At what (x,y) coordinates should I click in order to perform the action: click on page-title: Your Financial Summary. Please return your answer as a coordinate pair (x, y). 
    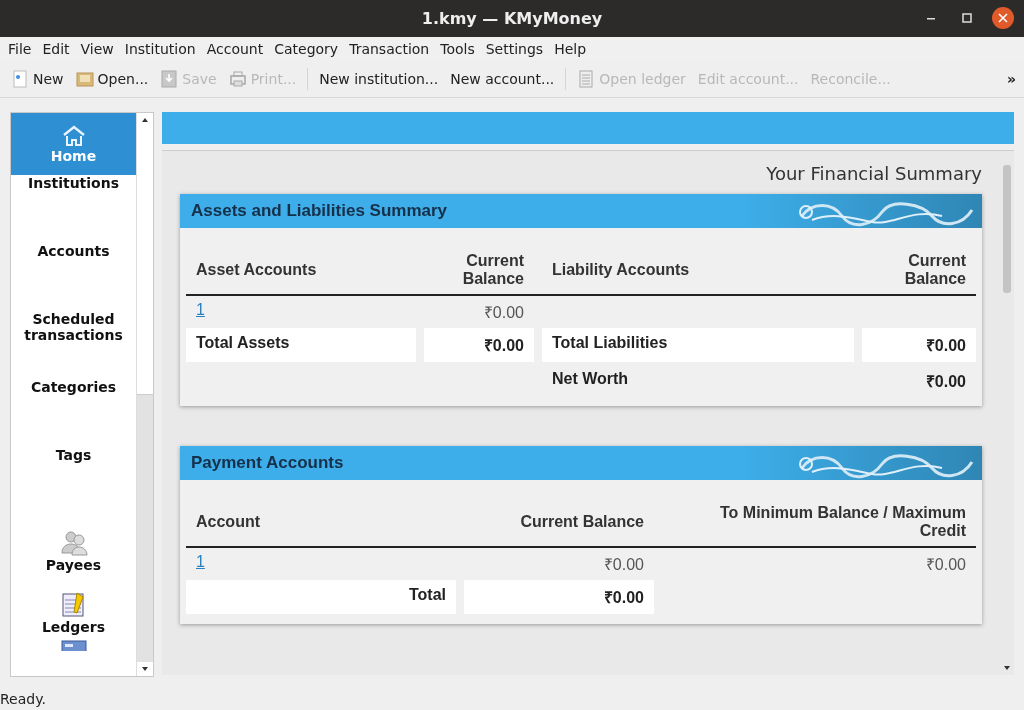
    Looking at the image, I should click on (874, 173).